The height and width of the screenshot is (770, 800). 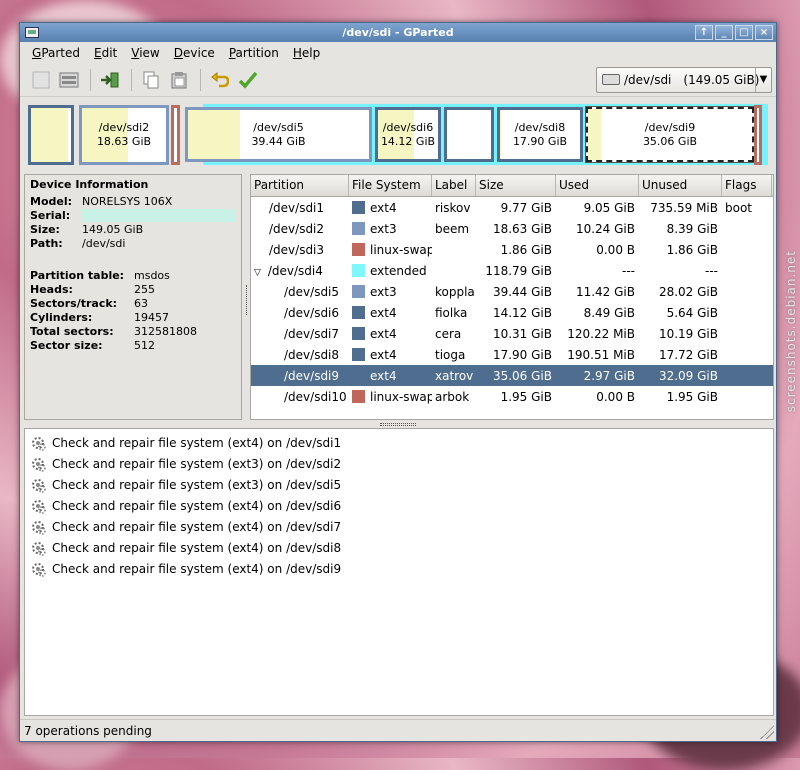 I want to click on dropdown-arrow-icon: ▼, so click(x=763, y=79).